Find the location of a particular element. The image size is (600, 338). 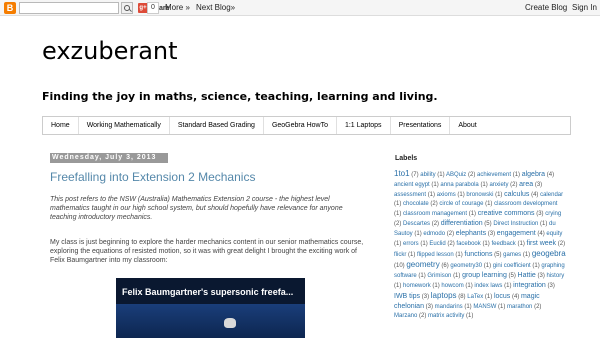

label-link: flickr is located at coordinates (400, 255).